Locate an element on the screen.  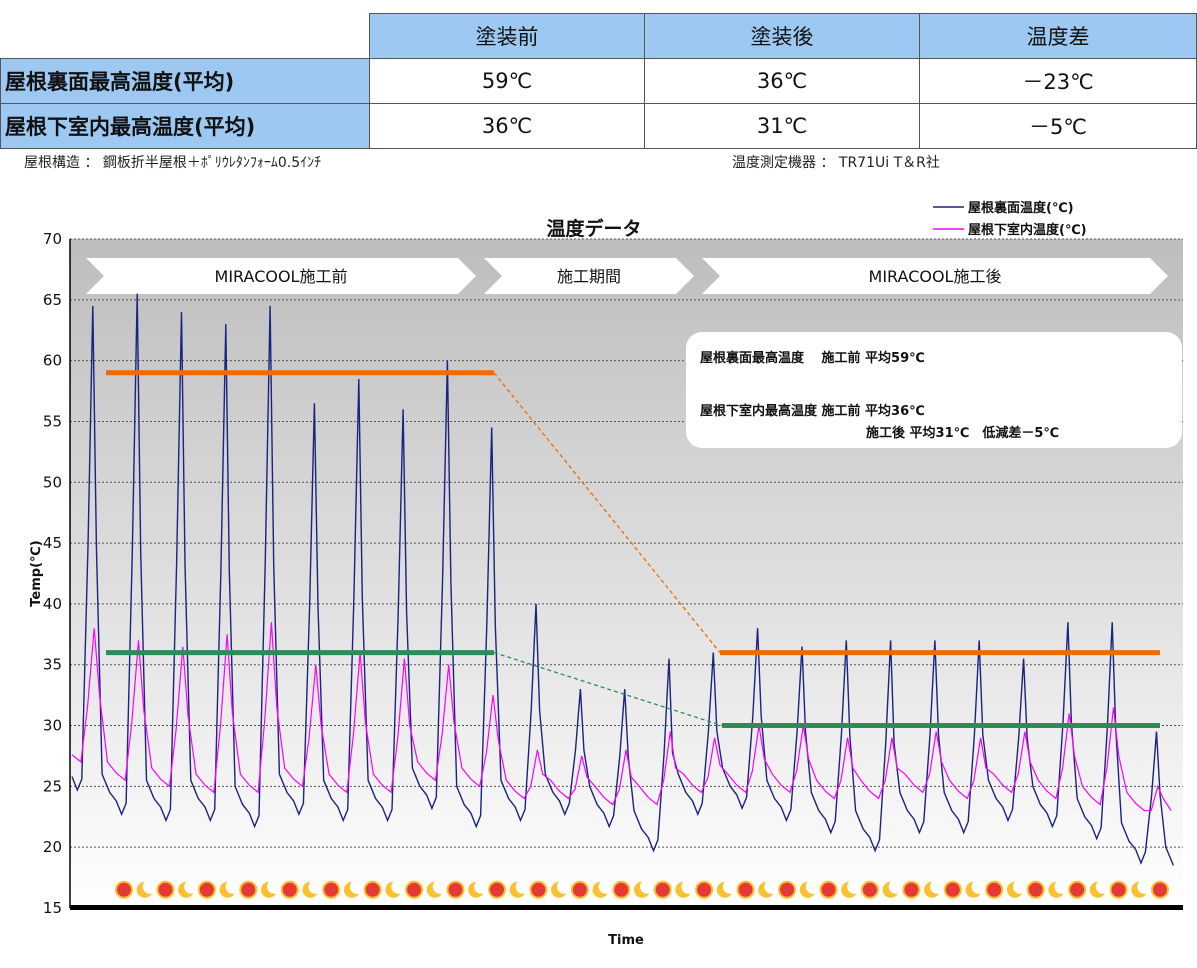
y-tick-label: 65 is located at coordinates (52, 300).